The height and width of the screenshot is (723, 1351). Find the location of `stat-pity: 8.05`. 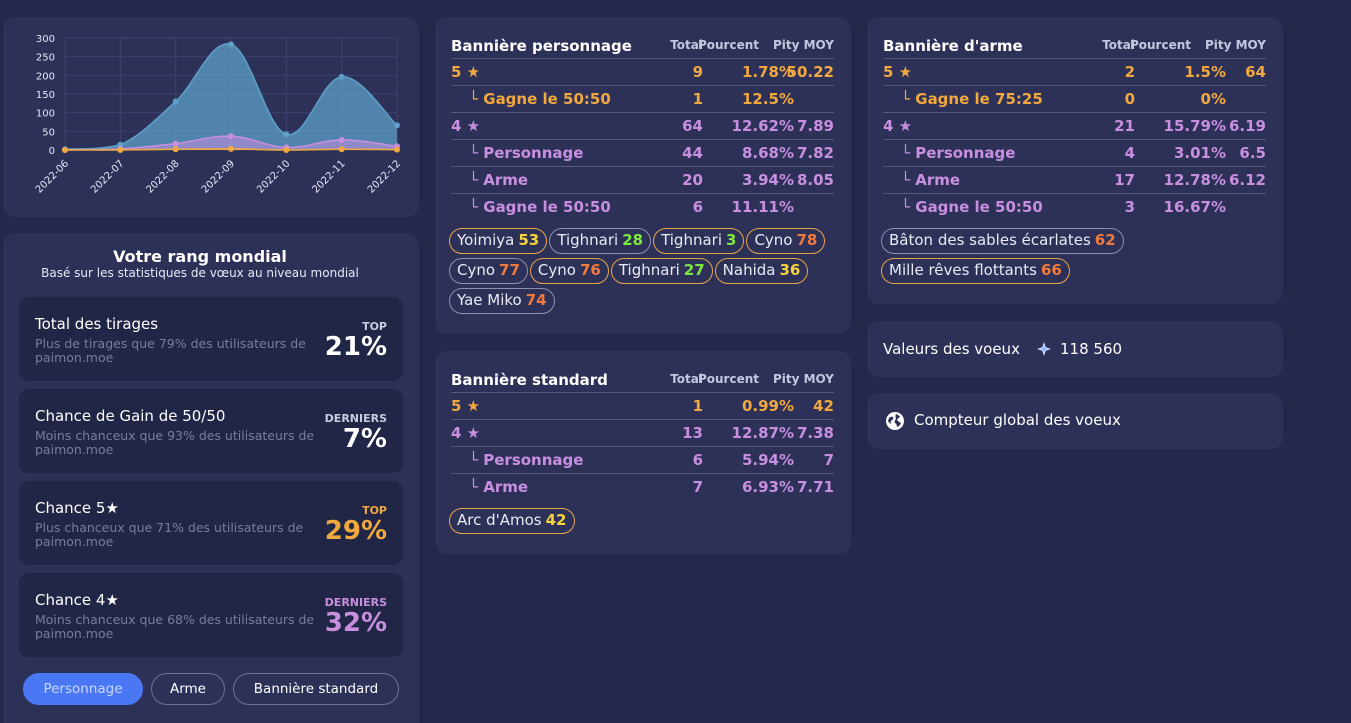

stat-pity: 8.05 is located at coordinates (815, 180).